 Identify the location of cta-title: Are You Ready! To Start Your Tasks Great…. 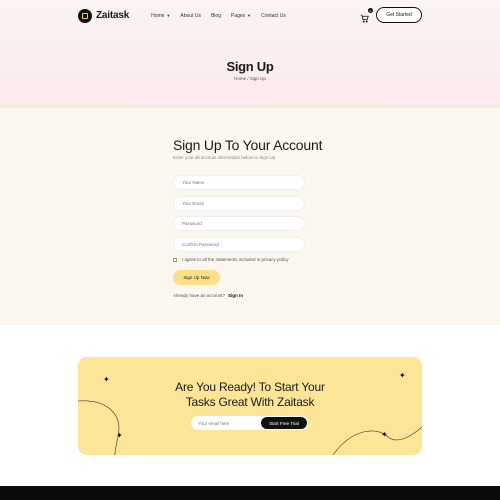
(250, 394).